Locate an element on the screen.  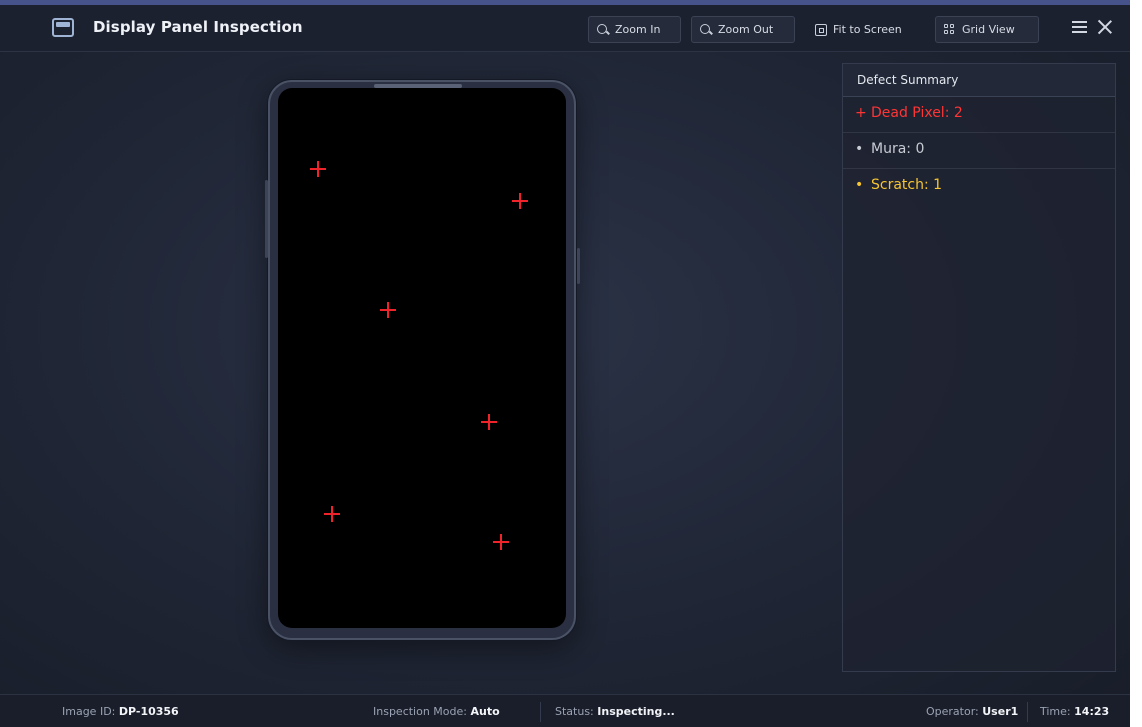
defect-label: Dead Pixel: 2 is located at coordinates (917, 113).